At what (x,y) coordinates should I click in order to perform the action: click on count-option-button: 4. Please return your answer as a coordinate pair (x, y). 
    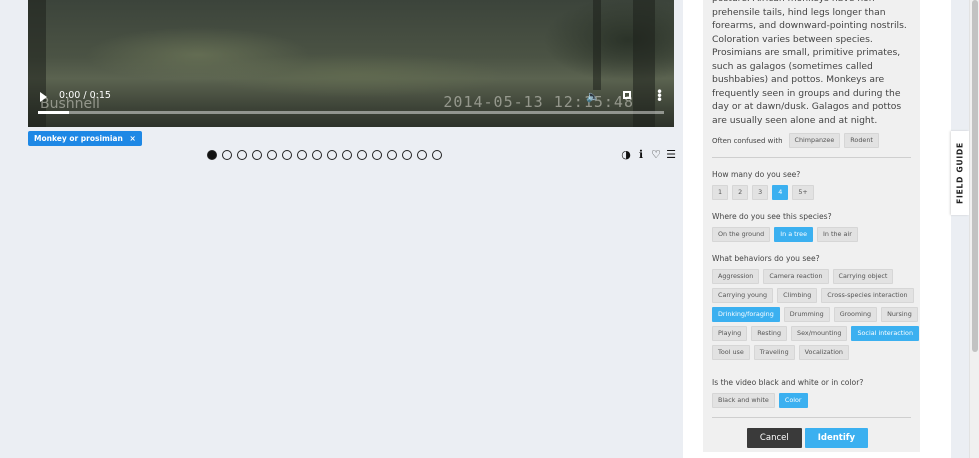
    Looking at the image, I should click on (780, 192).